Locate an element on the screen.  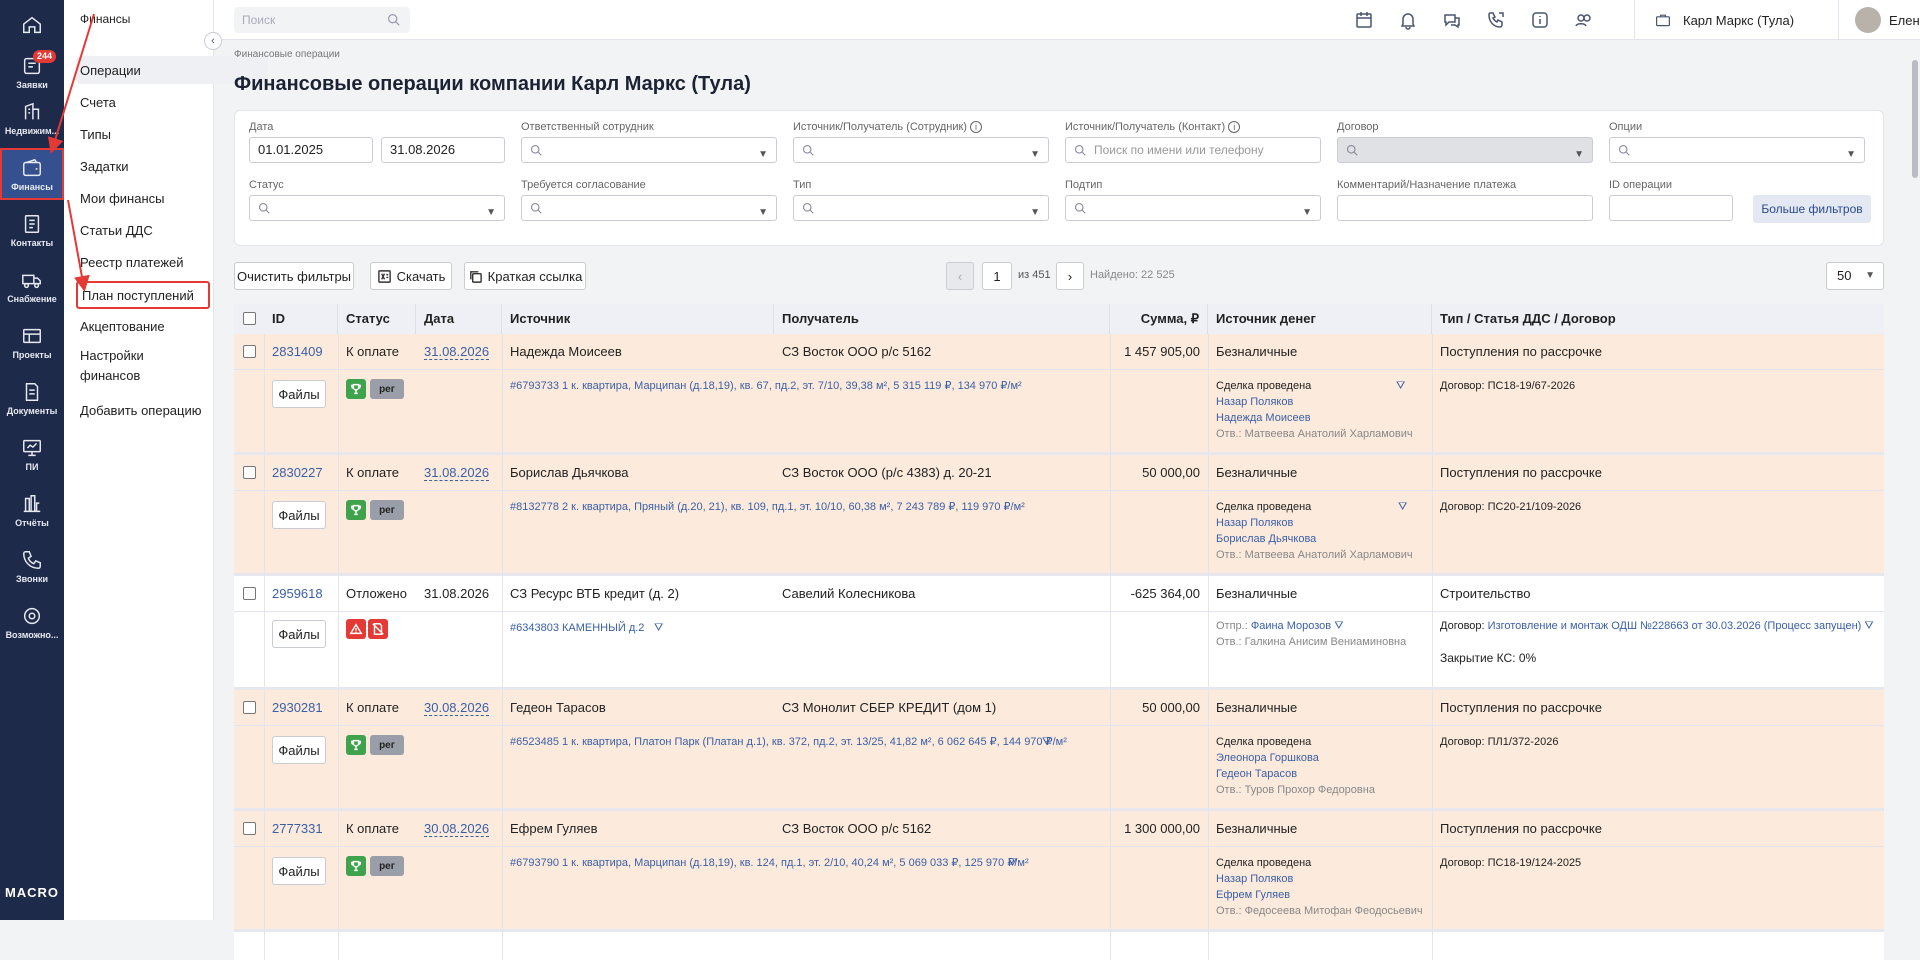
col-receiver: Получатель is located at coordinates (942, 319).